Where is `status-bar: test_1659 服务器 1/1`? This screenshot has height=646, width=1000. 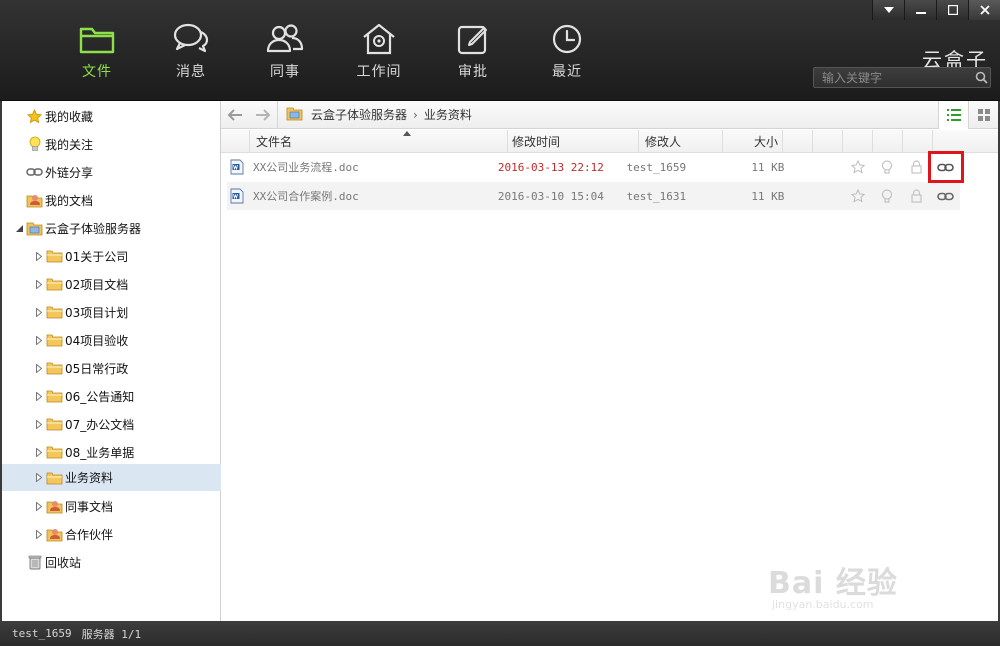
status-bar: test_1659 服务器 1/1 is located at coordinates (500, 633).